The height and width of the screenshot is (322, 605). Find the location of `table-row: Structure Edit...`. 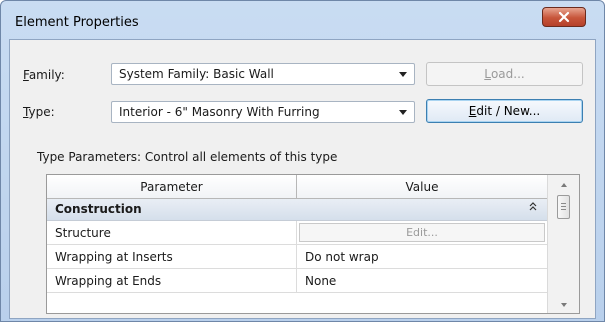

table-row: Structure Edit... is located at coordinates (297, 233).